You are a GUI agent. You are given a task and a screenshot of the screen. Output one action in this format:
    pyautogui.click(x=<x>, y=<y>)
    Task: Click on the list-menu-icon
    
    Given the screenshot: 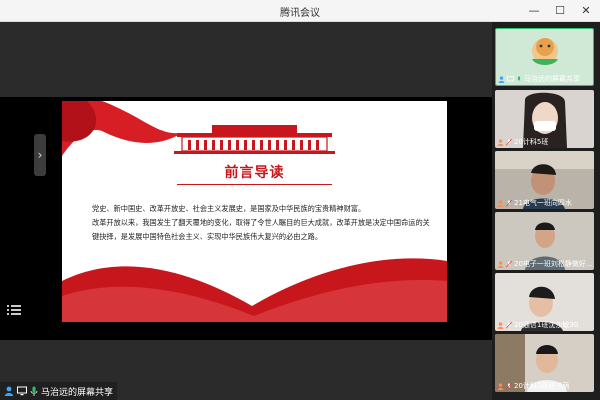 What is the action you would take?
    pyautogui.click(x=14, y=310)
    